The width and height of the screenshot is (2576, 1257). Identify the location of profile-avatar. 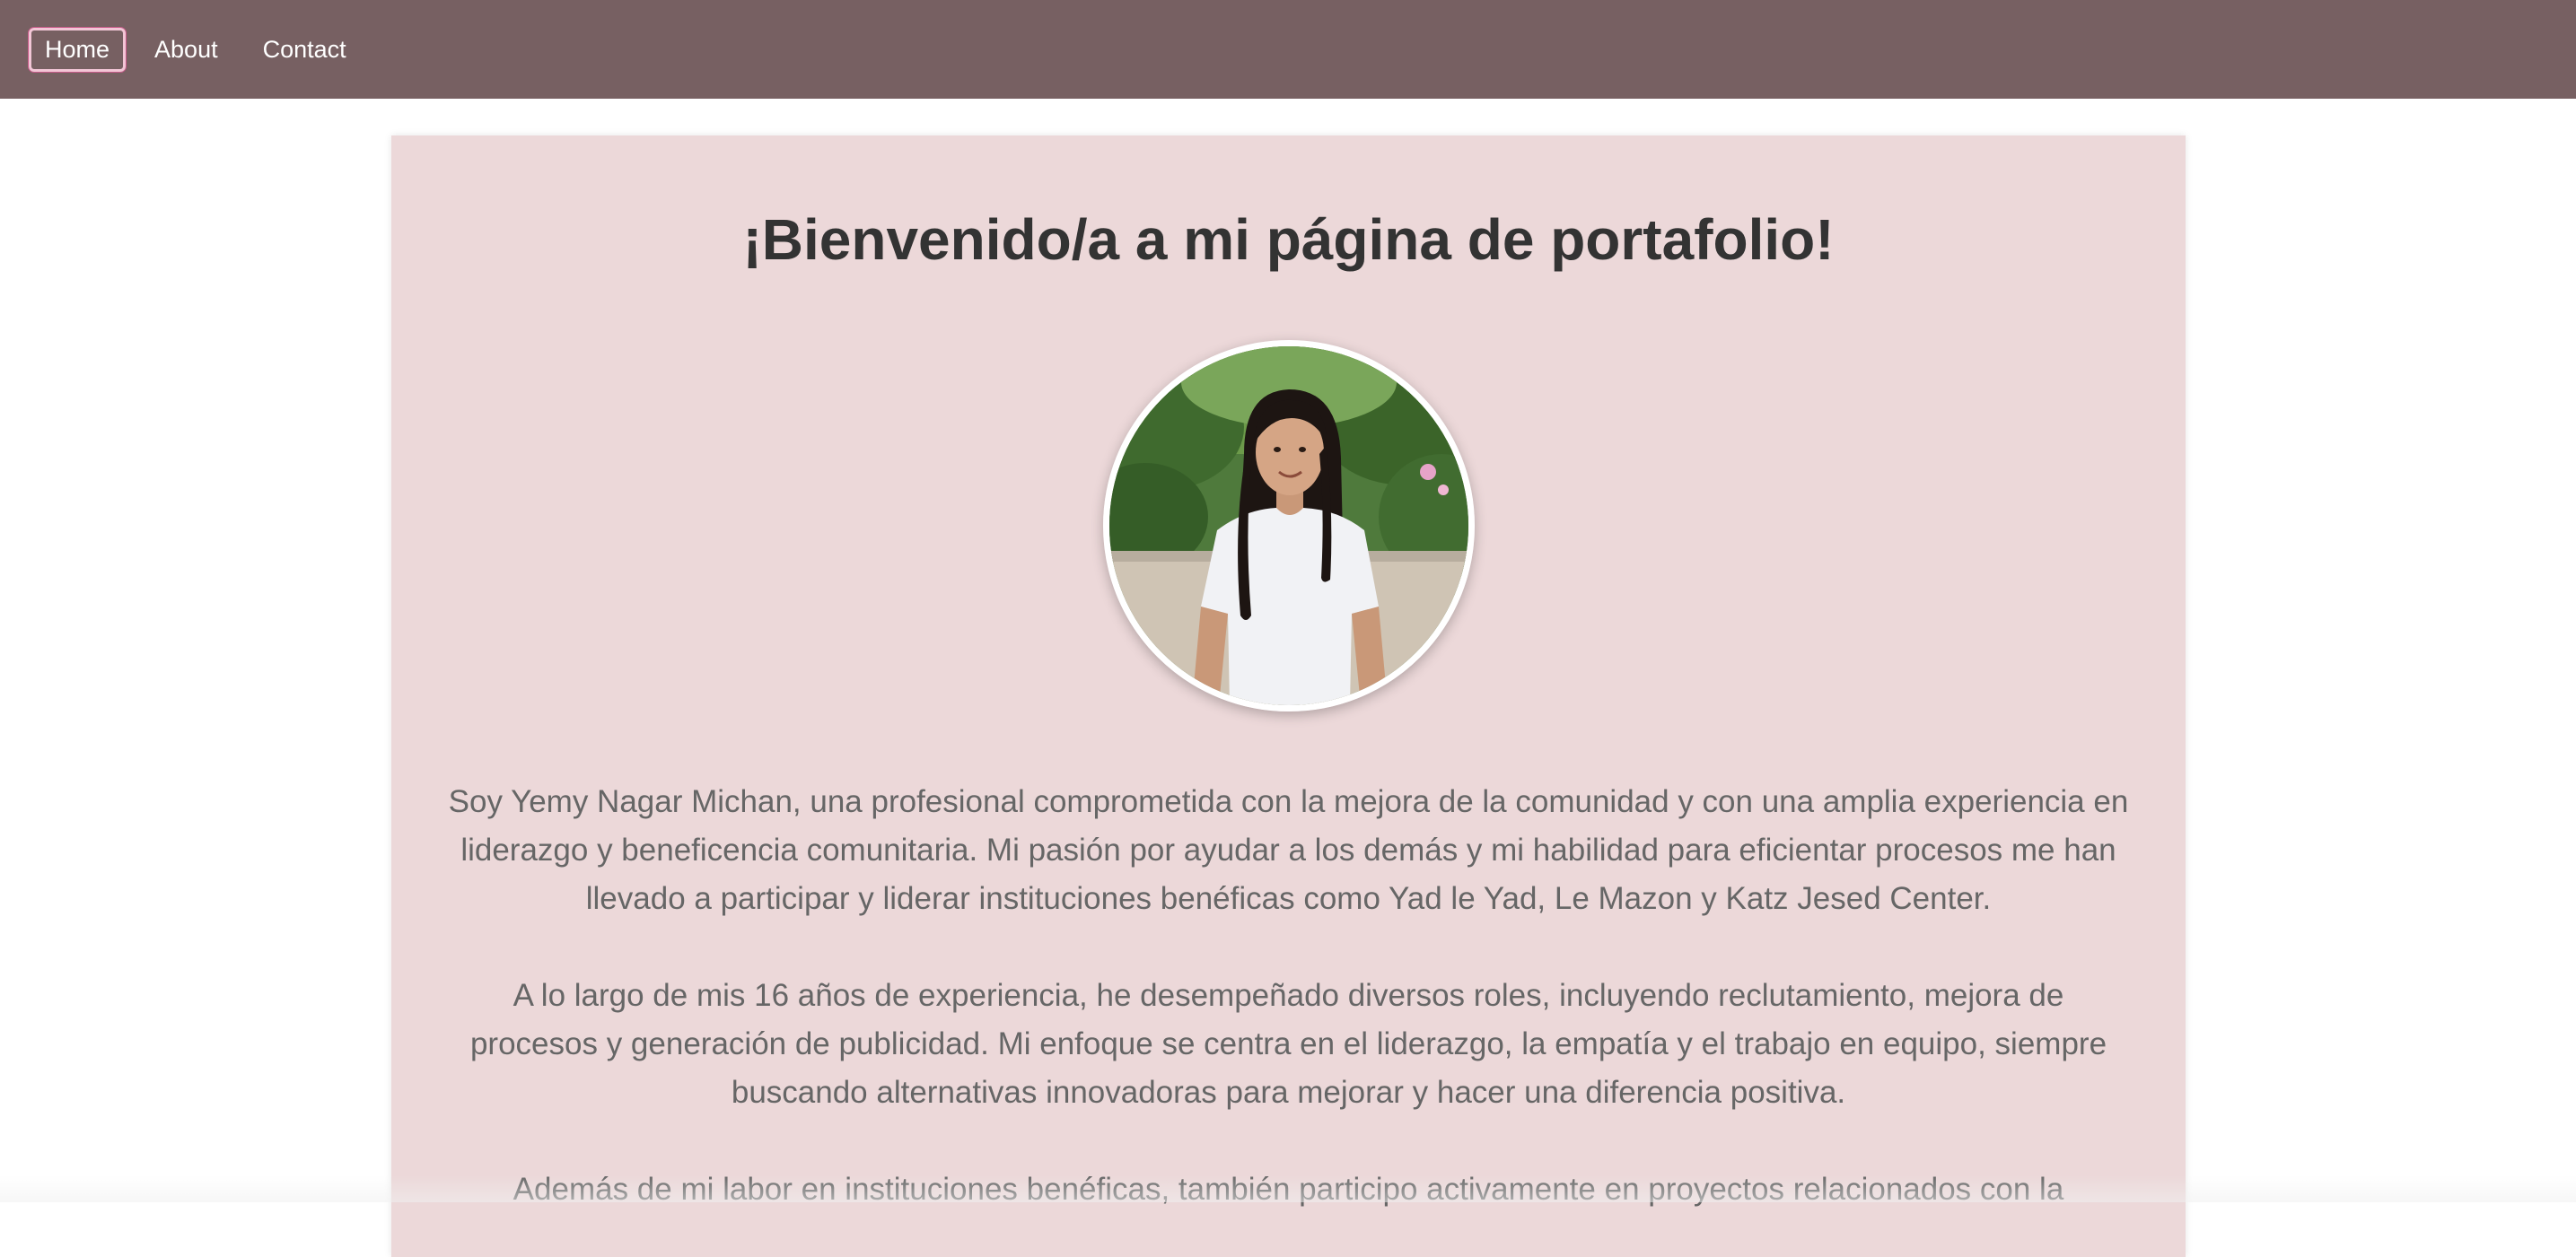
(1288, 525).